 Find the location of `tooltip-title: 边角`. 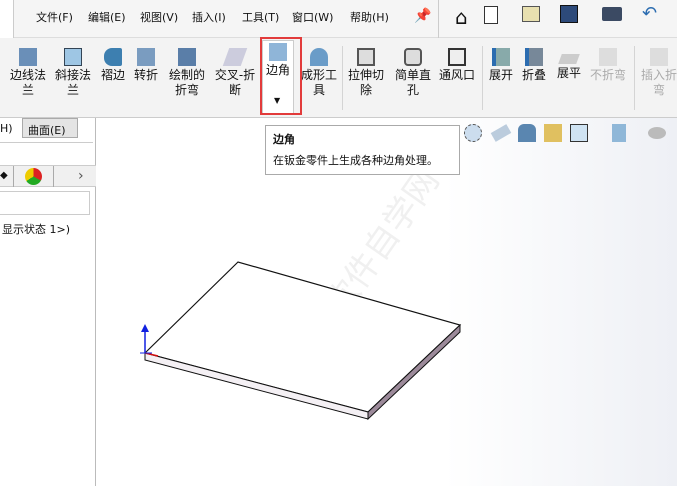

tooltip-title: 边角 is located at coordinates (284, 139).